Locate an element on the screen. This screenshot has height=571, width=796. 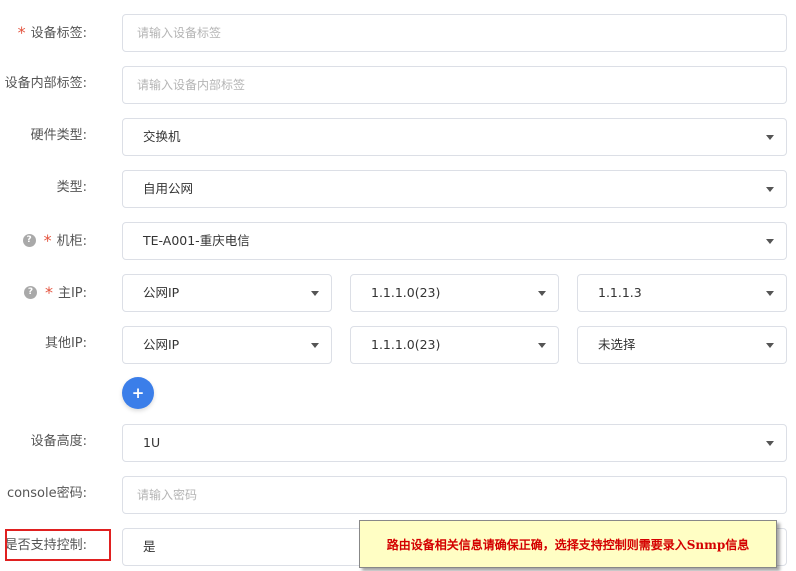
support-control-value: 是 is located at coordinates (149, 546).